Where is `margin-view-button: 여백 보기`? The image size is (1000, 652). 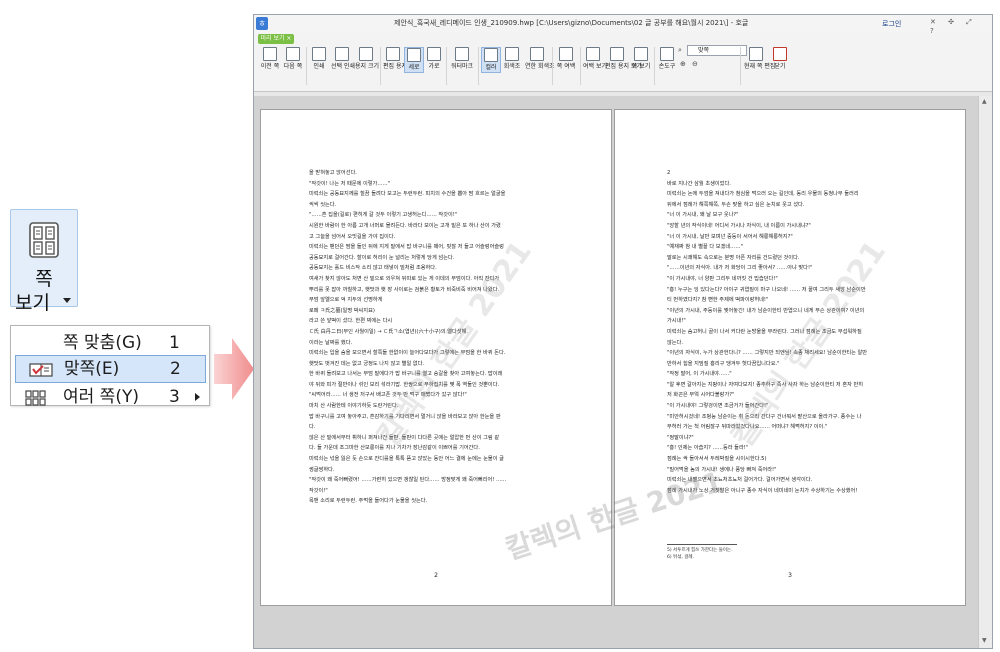
margin-view-button: 여백 보기 is located at coordinates (595, 59).